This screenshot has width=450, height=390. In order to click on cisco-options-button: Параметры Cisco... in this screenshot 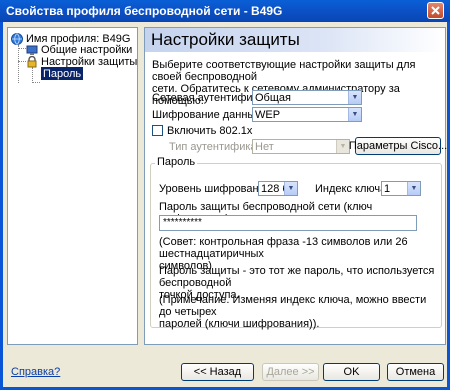, I will do `click(398, 146)`.